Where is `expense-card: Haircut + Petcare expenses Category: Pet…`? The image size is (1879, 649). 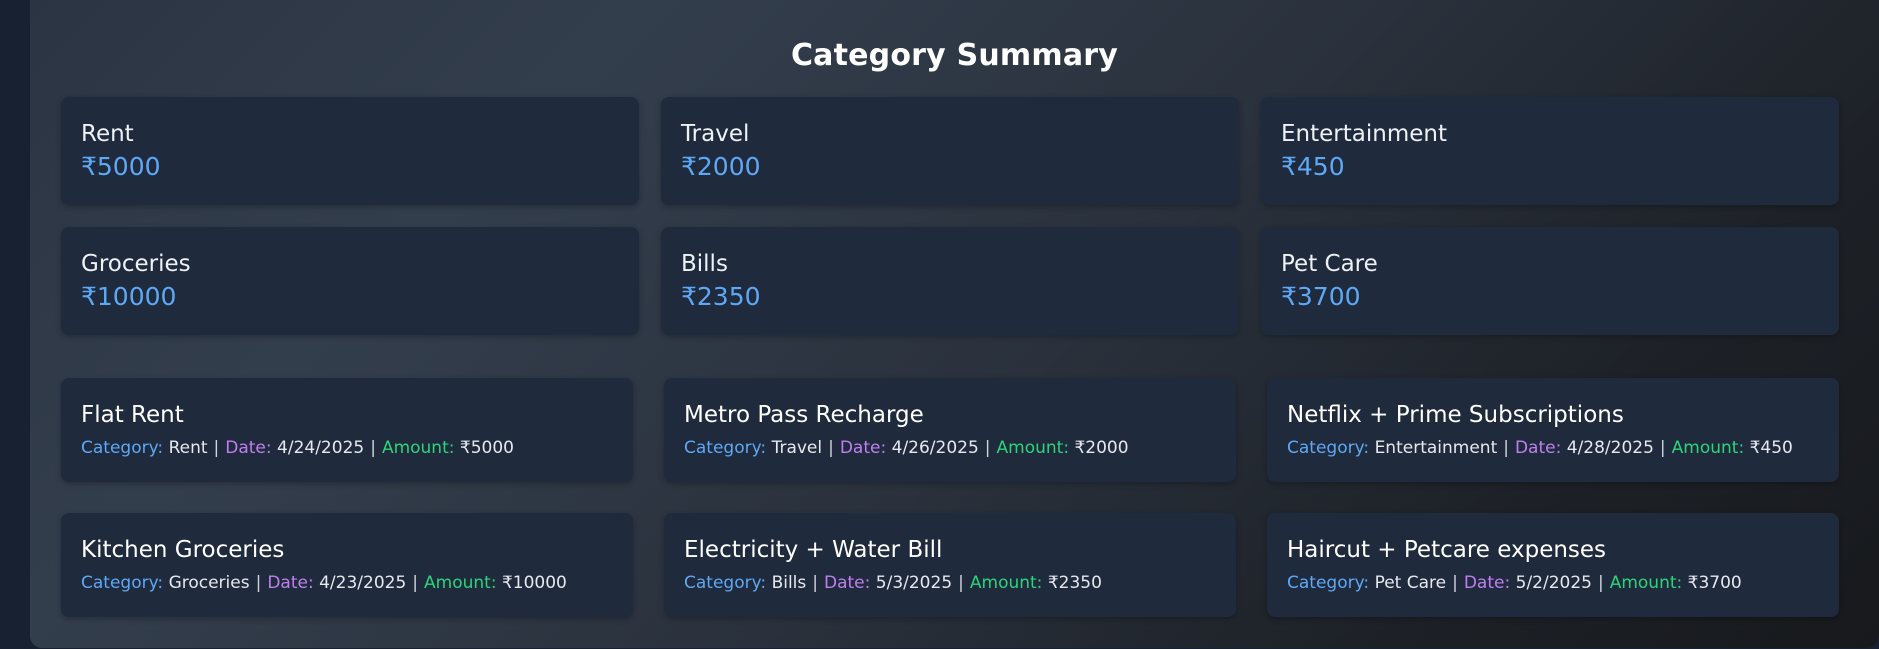 expense-card: Haircut + Petcare expenses Category: Pet… is located at coordinates (1553, 565).